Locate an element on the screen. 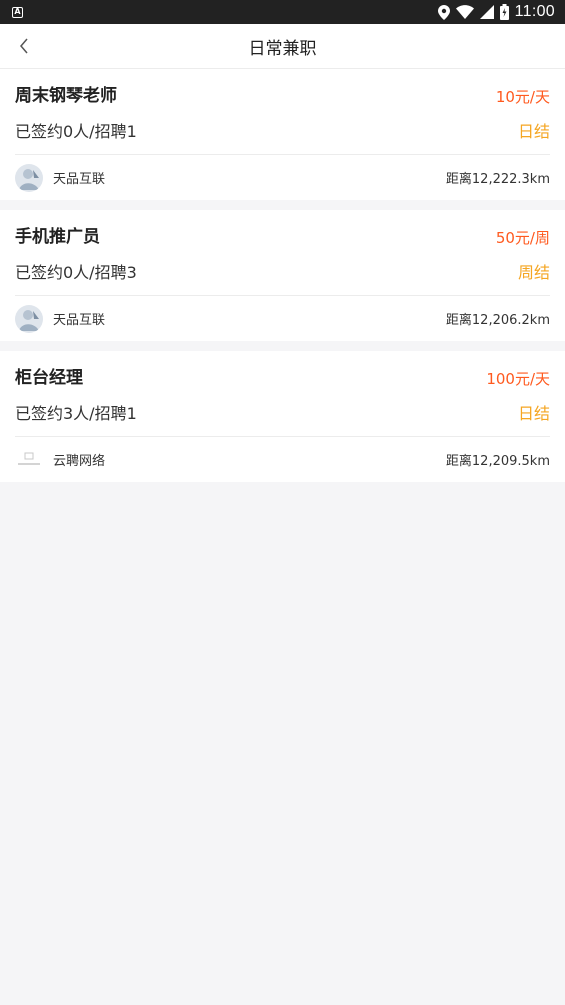 The width and height of the screenshot is (565, 1005). back-button is located at coordinates (24, 46).